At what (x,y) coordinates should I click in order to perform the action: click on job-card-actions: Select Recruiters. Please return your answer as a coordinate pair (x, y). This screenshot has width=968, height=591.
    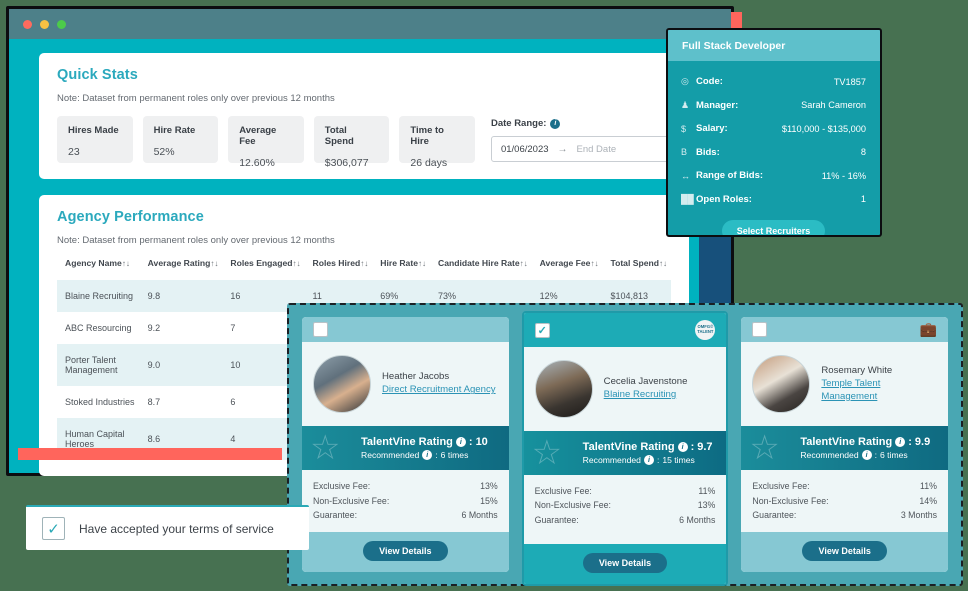
    Looking at the image, I should click on (773, 227).